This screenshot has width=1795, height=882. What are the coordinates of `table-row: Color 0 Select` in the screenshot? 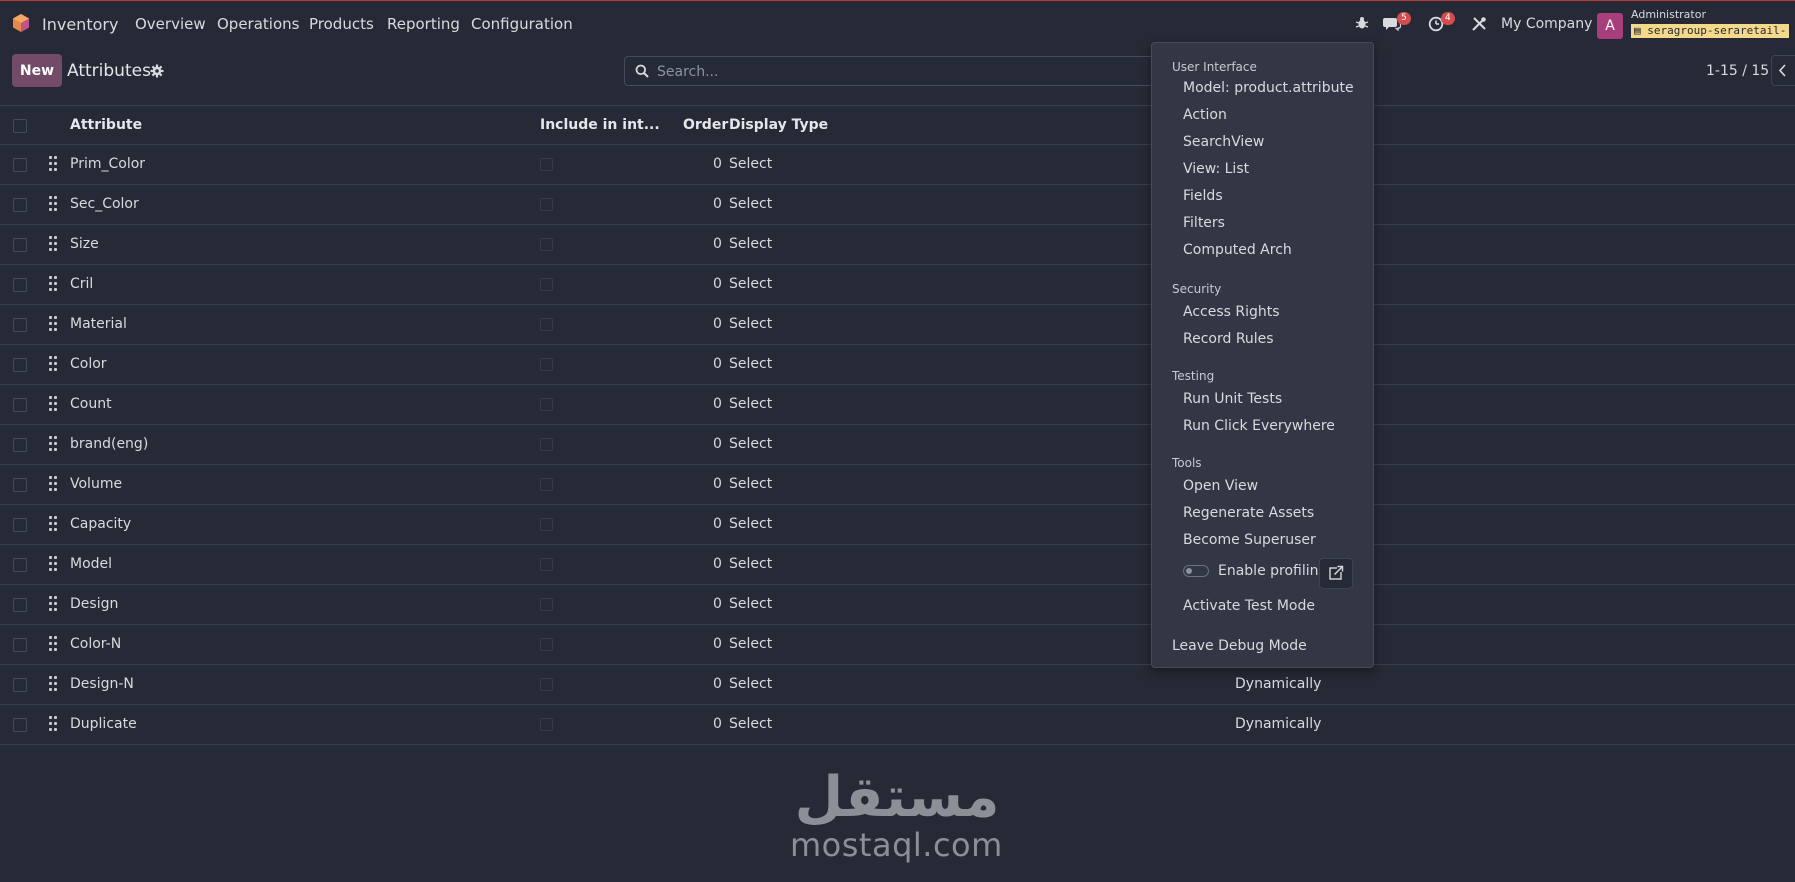 It's located at (897, 365).